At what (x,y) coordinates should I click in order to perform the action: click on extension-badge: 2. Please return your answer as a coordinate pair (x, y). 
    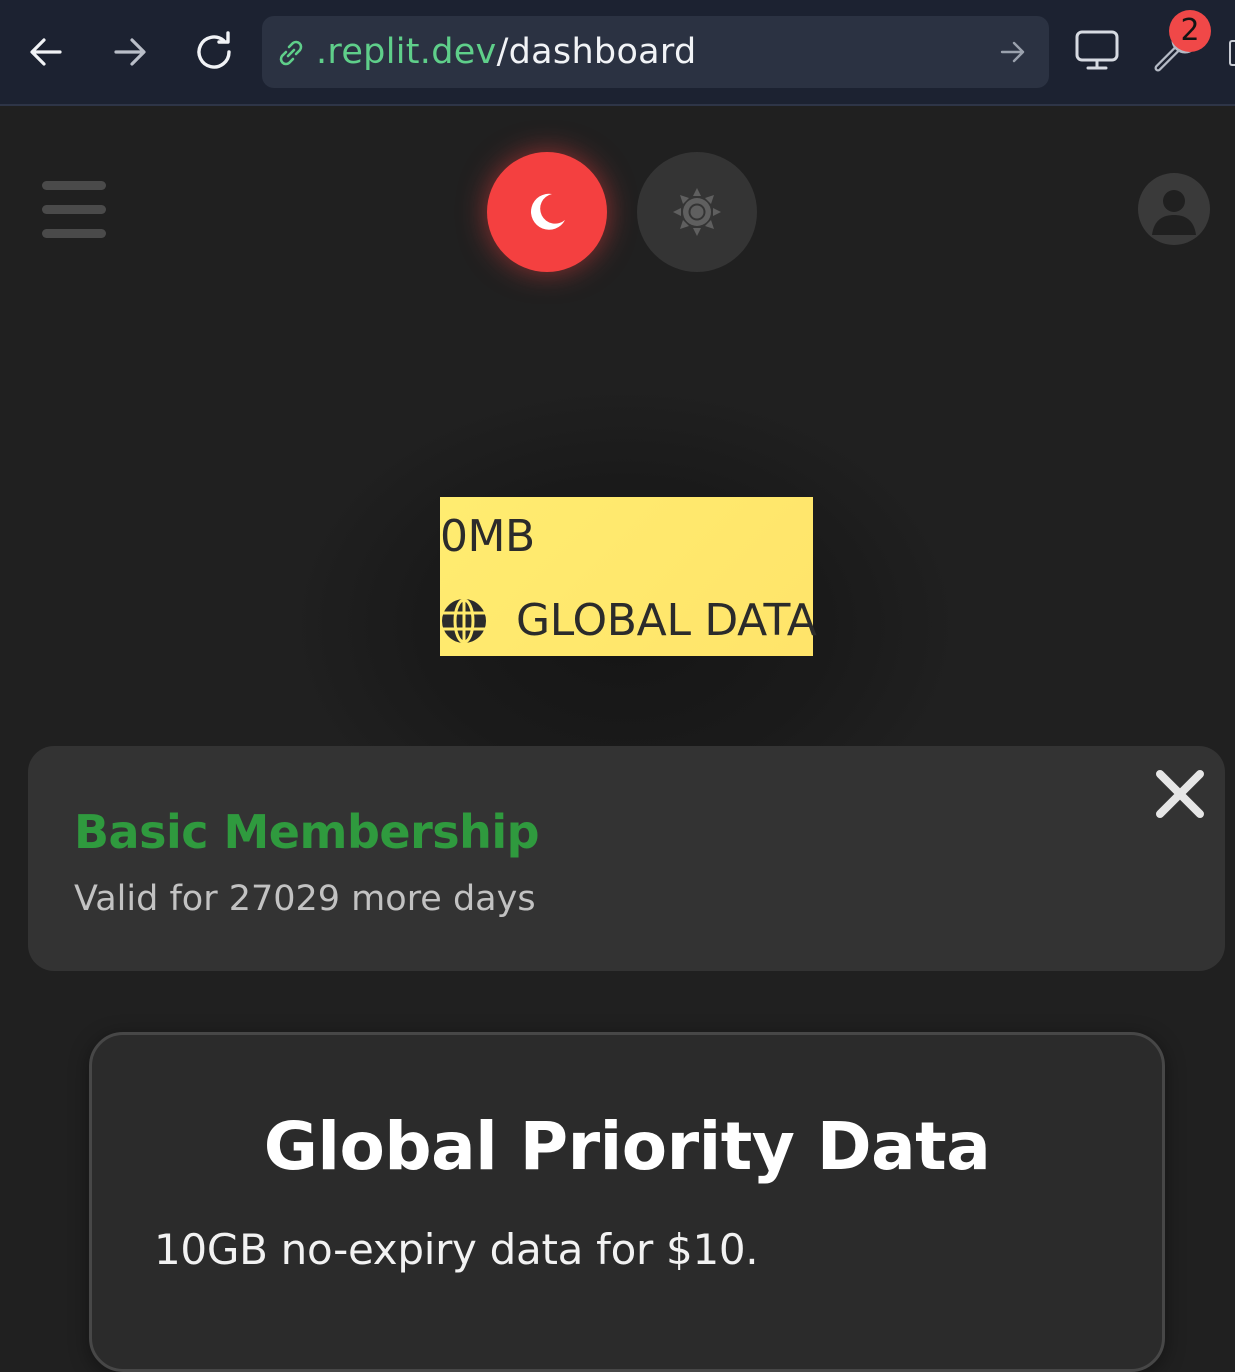
    Looking at the image, I should click on (1190, 31).